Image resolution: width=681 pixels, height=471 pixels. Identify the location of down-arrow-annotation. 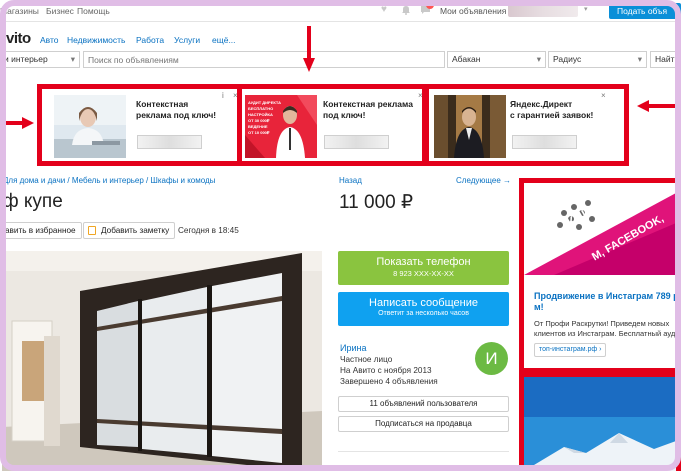
(309, 49).